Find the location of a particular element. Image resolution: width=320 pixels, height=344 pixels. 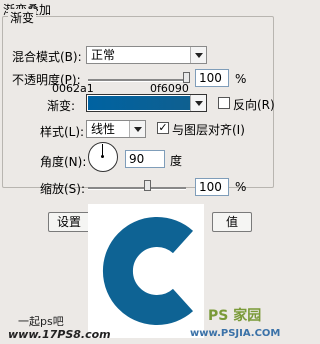

gradient-picker is located at coordinates (146, 103).